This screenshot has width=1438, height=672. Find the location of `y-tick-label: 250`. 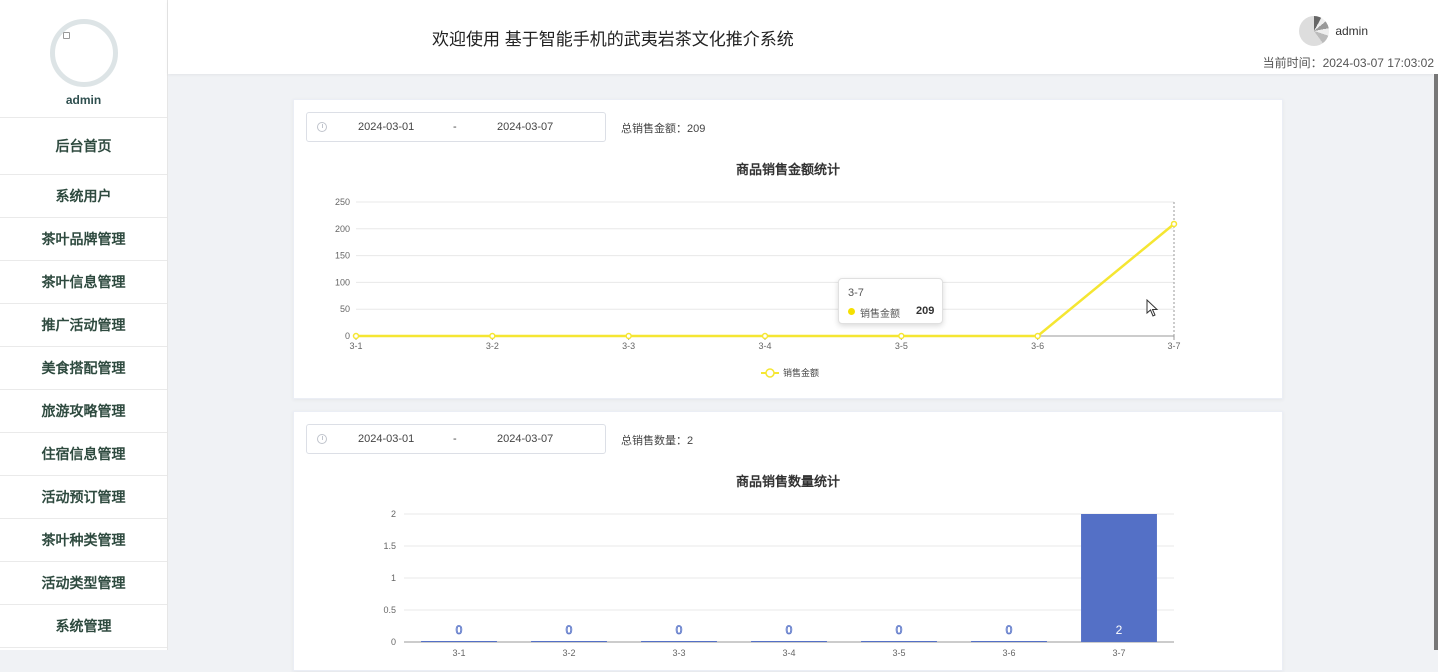

y-tick-label: 250 is located at coordinates (342, 202).